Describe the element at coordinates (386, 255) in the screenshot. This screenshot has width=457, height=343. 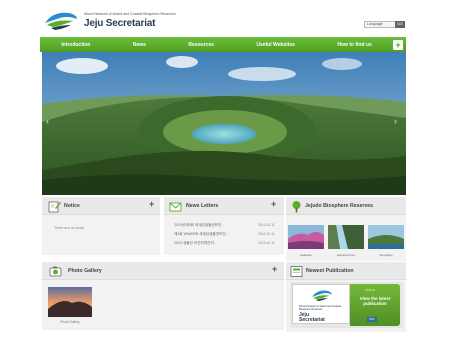
I see `reserve-thumb-caption: Seogwipo` at that location.